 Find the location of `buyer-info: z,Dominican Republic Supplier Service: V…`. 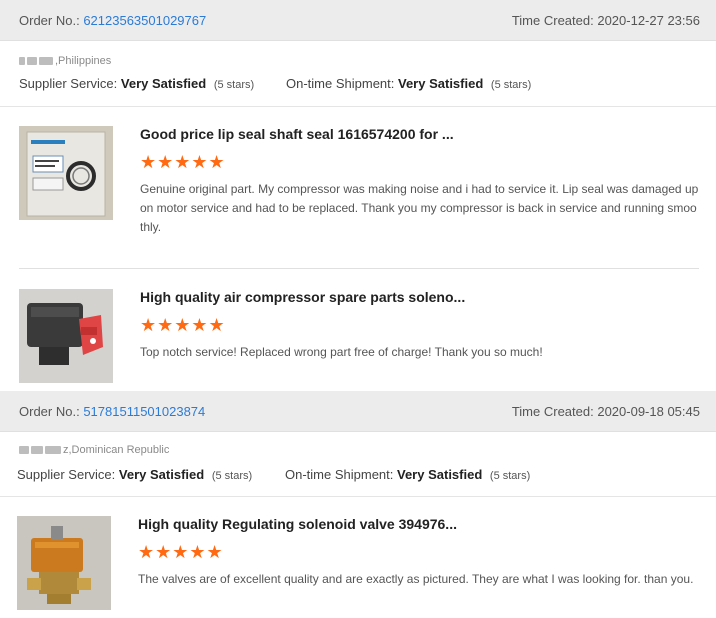

buyer-info: z,Dominican Republic Supplier Service: V… is located at coordinates (358, 464).